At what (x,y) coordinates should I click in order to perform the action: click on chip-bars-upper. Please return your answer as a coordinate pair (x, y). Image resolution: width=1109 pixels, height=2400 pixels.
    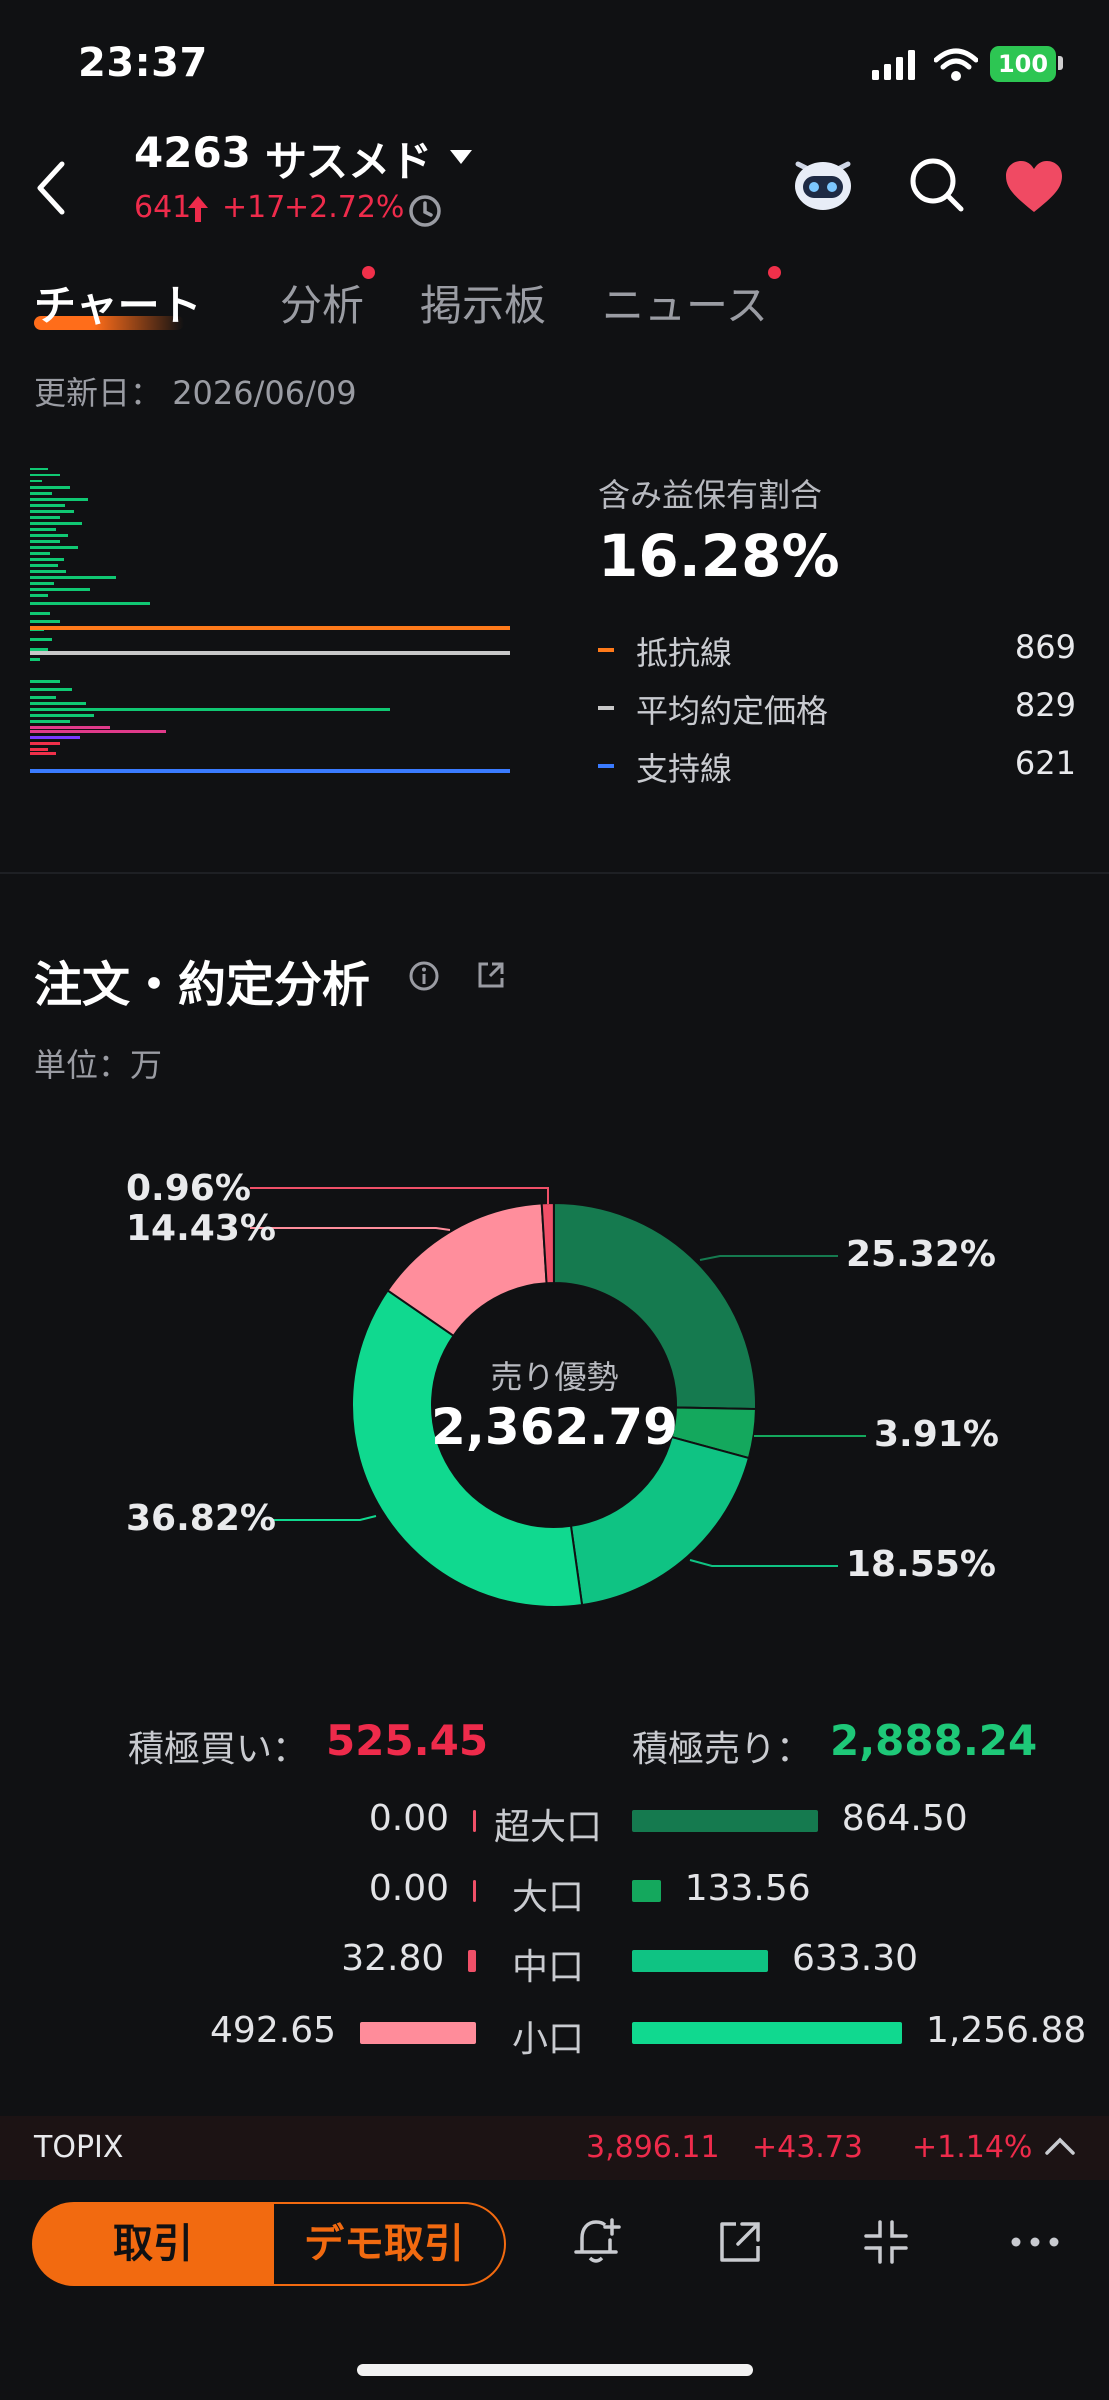
    Looking at the image, I should click on (90, 564).